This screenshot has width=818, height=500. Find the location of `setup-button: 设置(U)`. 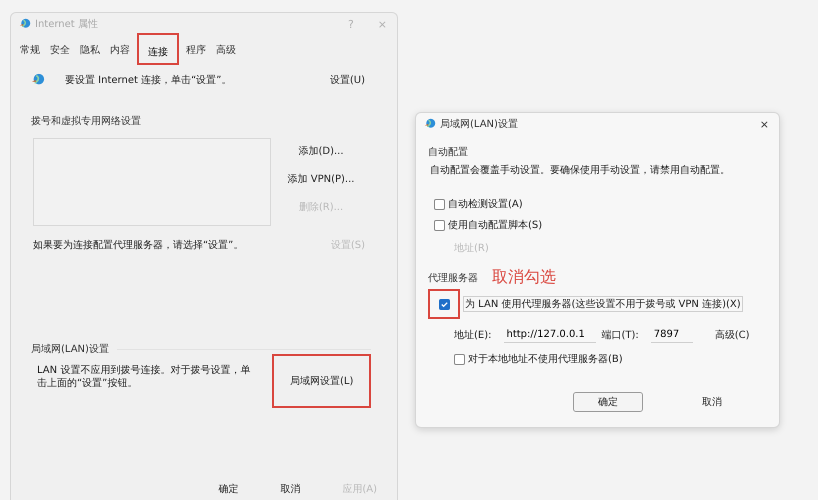

setup-button: 设置(U) is located at coordinates (347, 80).